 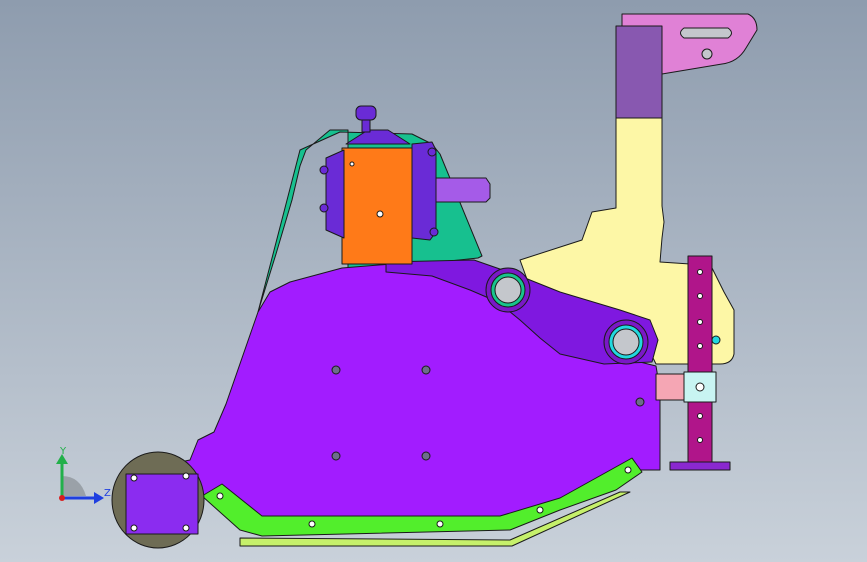 What do you see at coordinates (380, 214) in the screenshot?
I see `gearbox-drain` at bounding box center [380, 214].